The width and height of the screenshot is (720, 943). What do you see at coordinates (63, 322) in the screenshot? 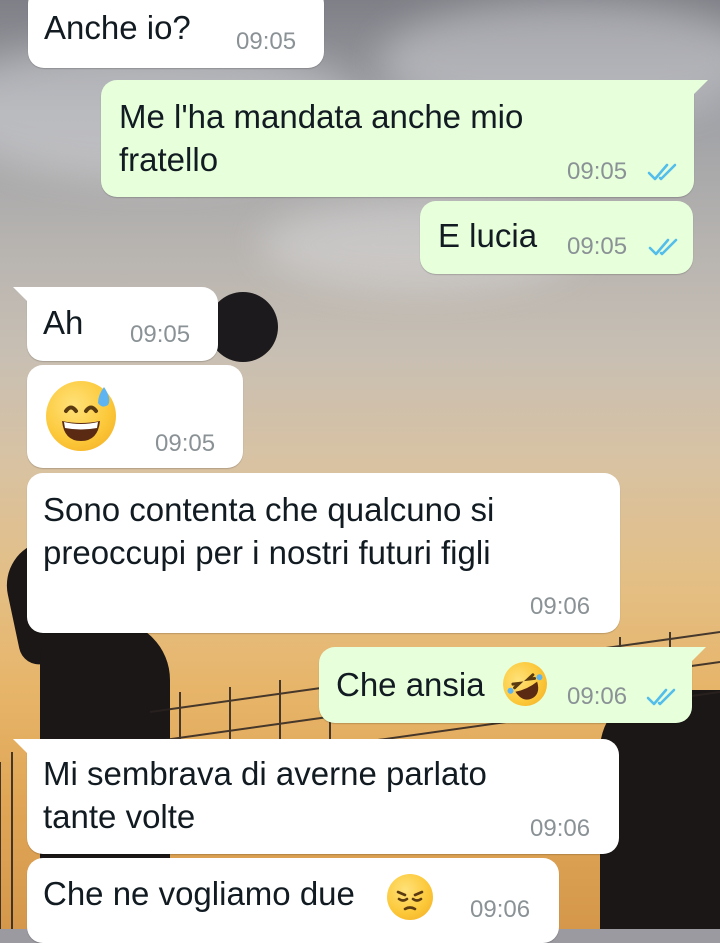
I see `message-text: Ah` at bounding box center [63, 322].